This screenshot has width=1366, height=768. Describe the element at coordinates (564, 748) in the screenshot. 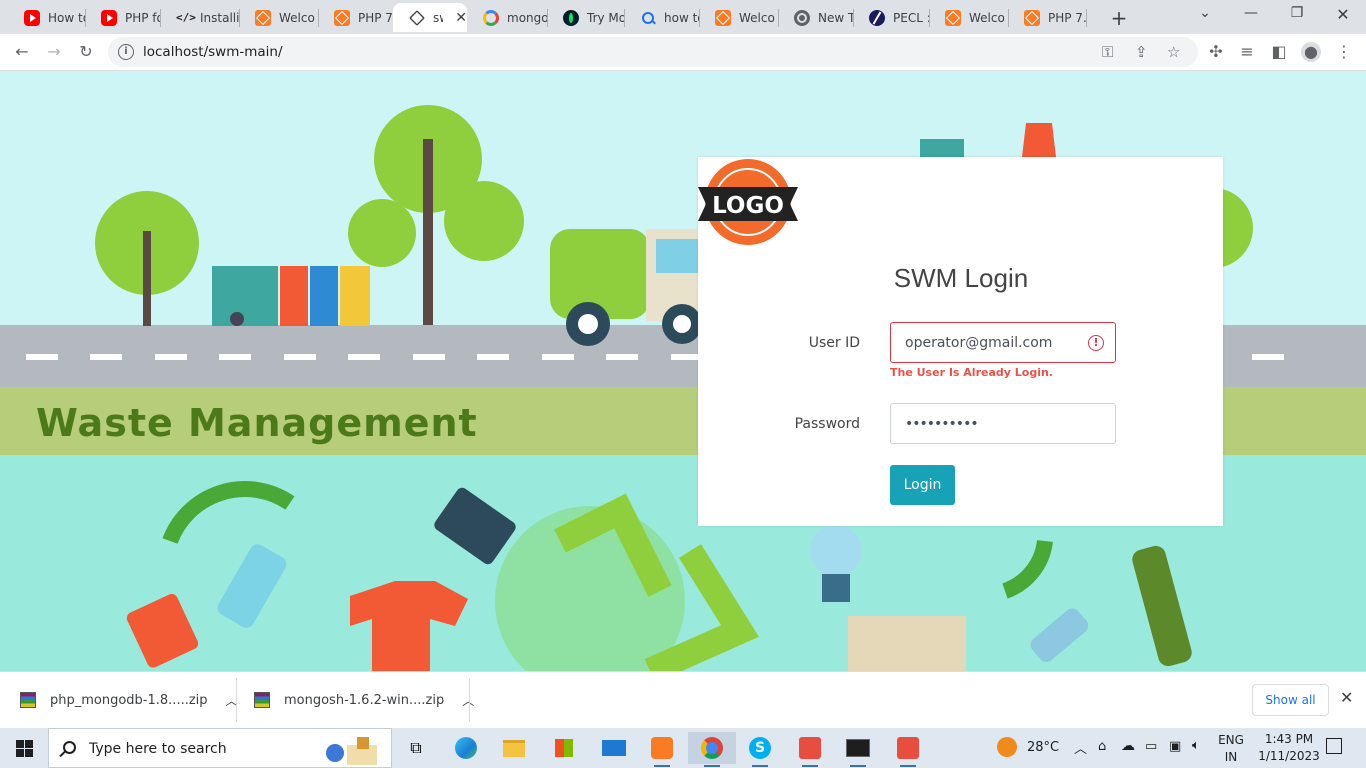

I see `microsoft-store-icon` at that location.